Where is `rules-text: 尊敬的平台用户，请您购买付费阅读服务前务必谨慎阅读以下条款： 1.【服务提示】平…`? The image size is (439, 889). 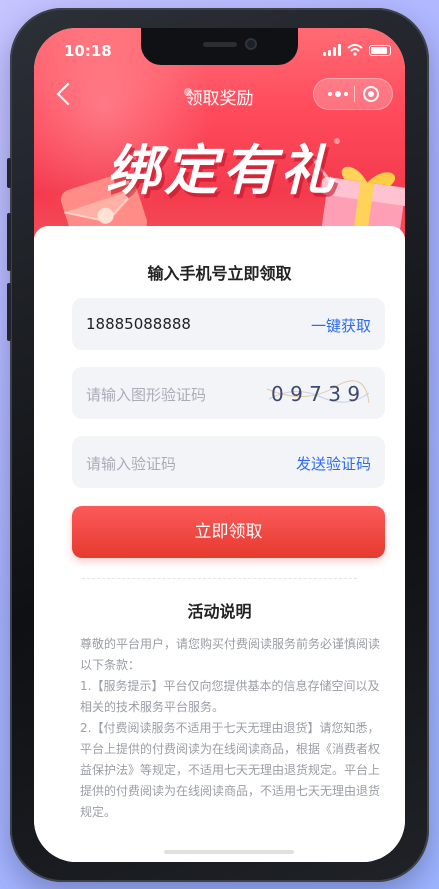
rules-text: 尊敬的平台用户，请您购买付费阅读服务前务必谨慎阅读以下条款： 1.【服务提示】平… is located at coordinates (230, 728).